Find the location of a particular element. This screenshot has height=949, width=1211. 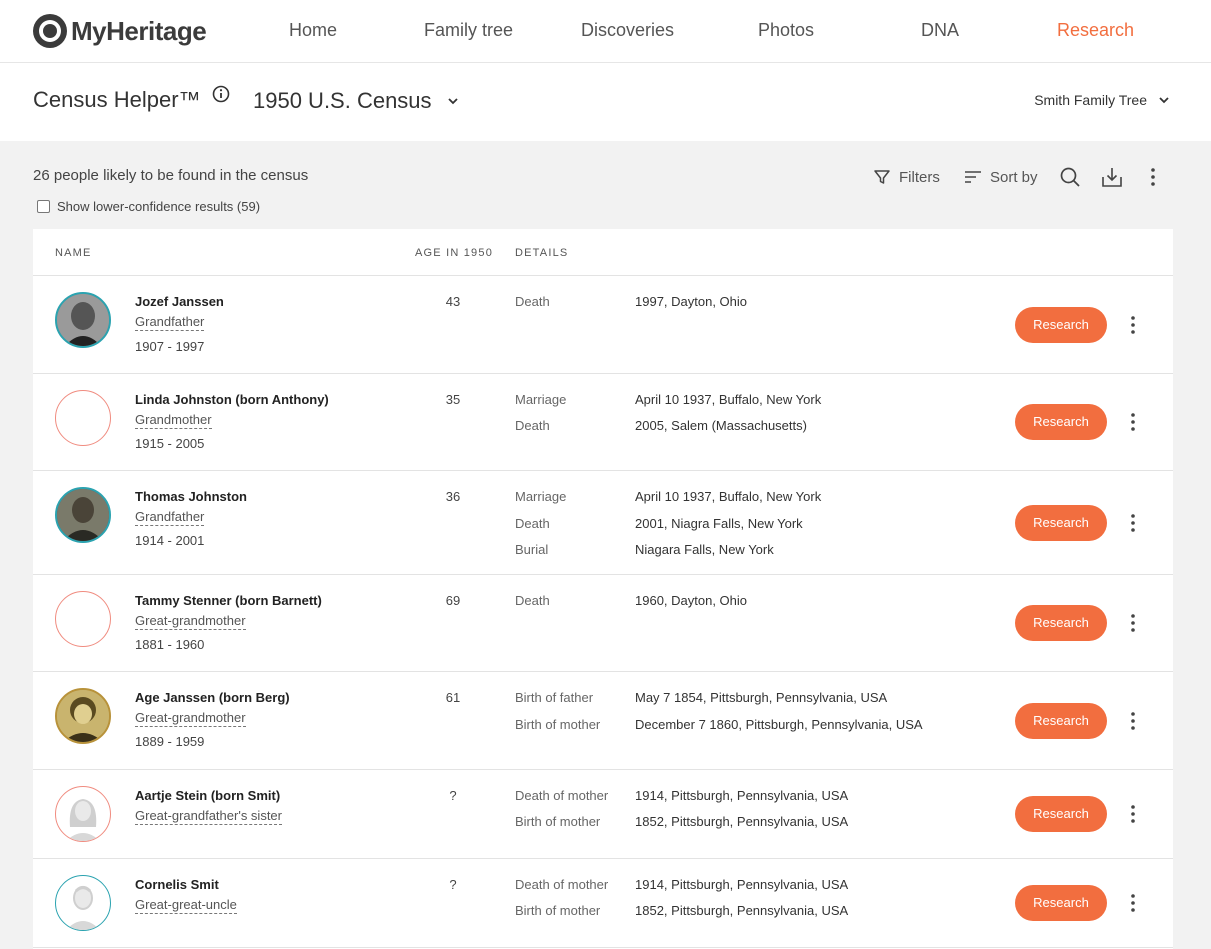

event-label: Marriage is located at coordinates (541, 399).